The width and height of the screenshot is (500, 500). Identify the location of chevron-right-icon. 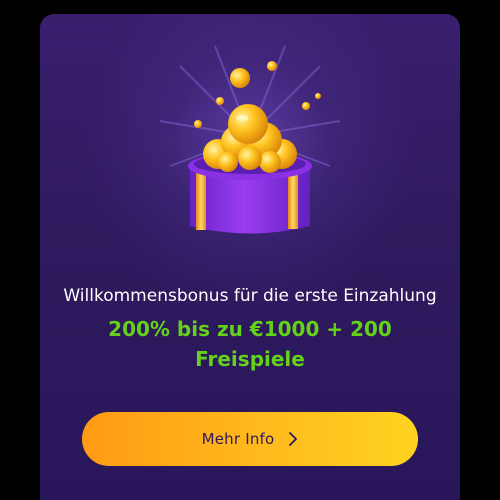
(293, 439).